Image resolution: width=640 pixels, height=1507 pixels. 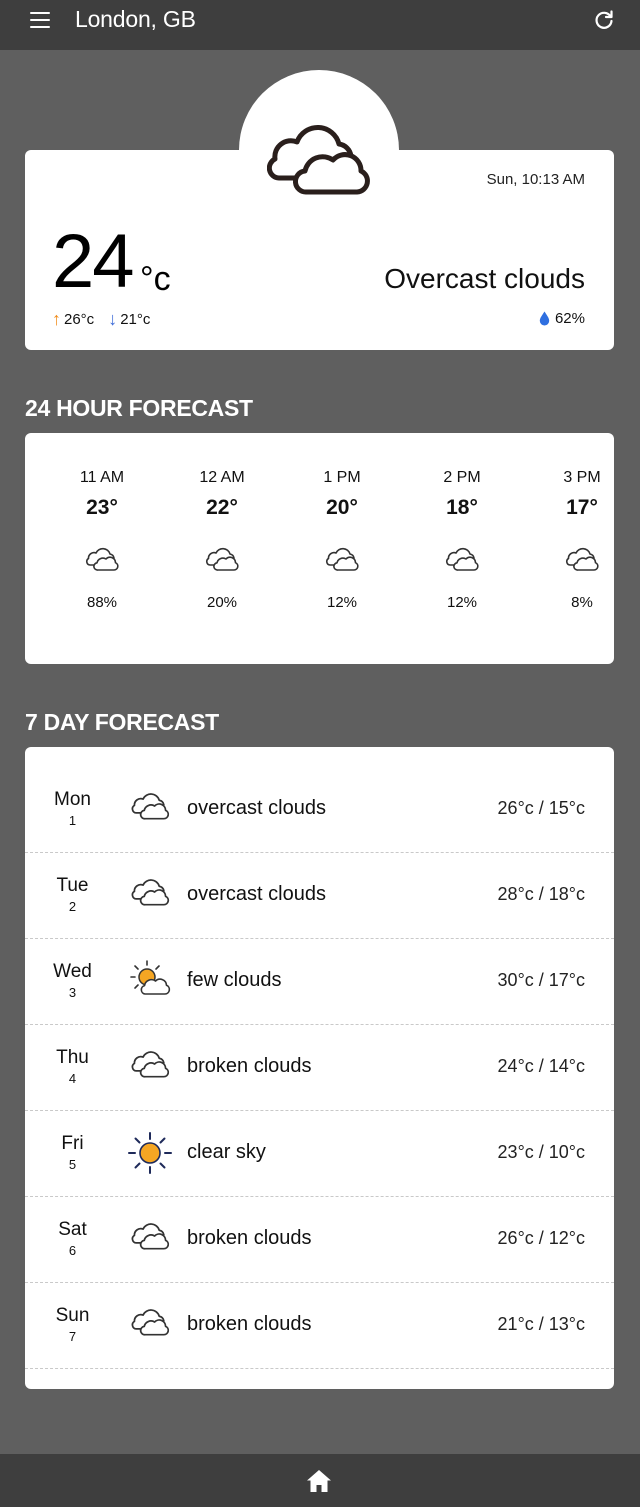 I want to click on bottom-nav-bar, so click(x=320, y=1480).